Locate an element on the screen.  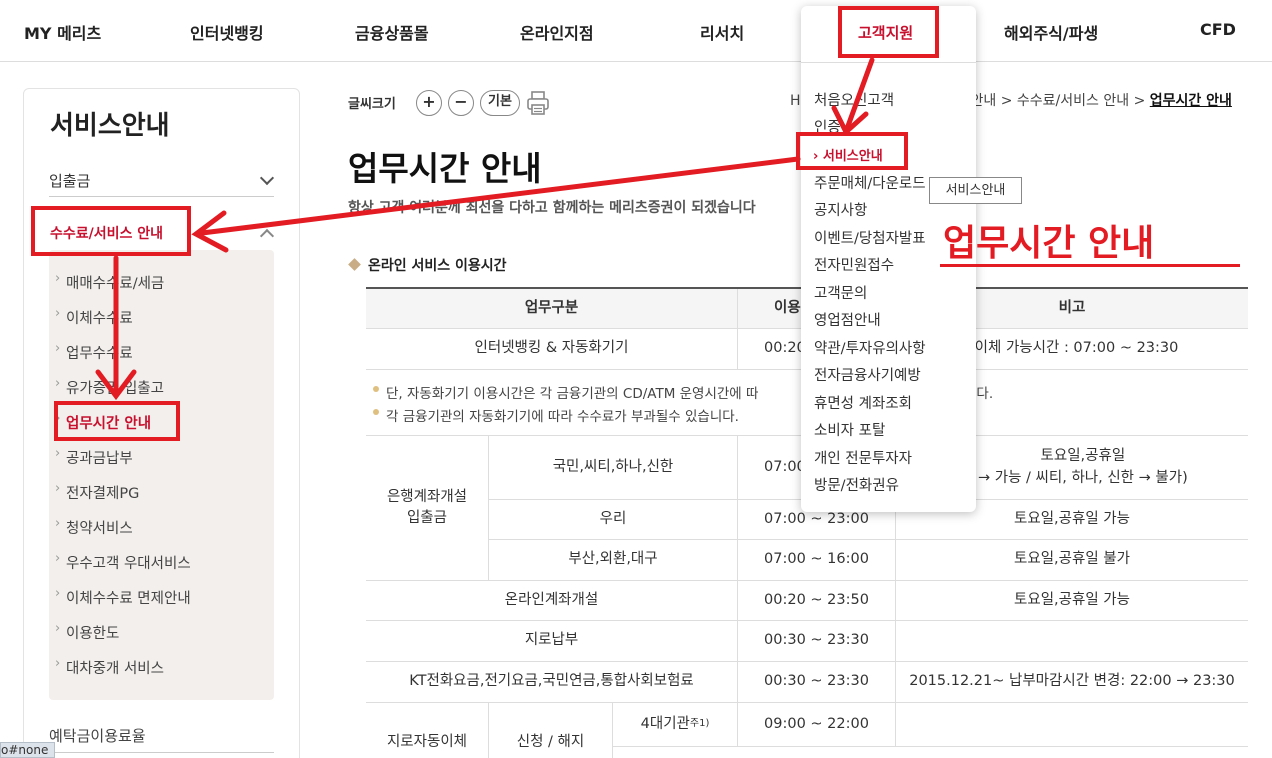
submenu-item: 이체수수료 is located at coordinates (94, 317).